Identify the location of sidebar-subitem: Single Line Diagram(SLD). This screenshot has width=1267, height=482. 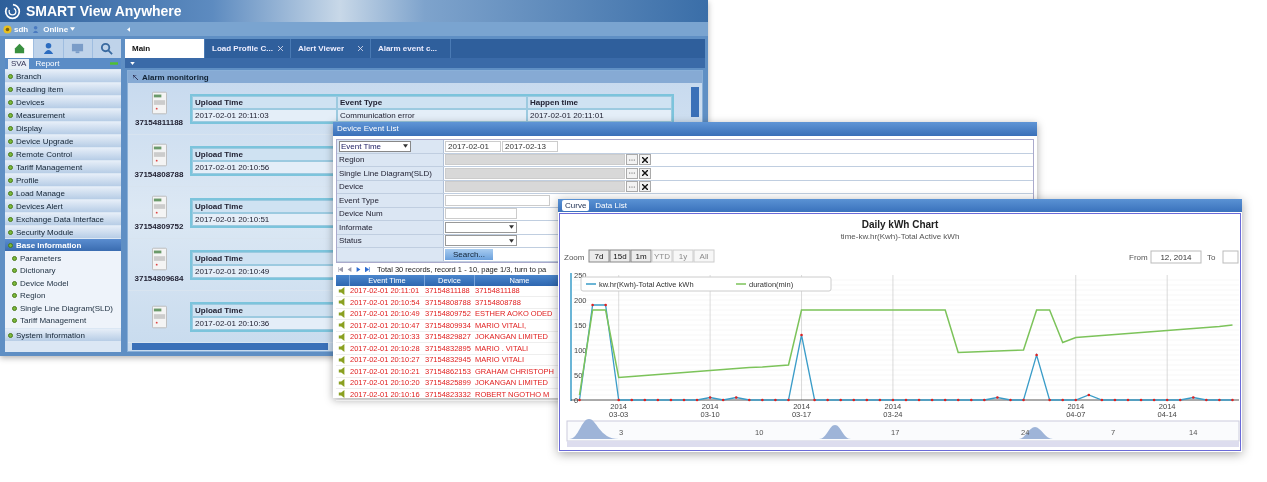
(63, 308).